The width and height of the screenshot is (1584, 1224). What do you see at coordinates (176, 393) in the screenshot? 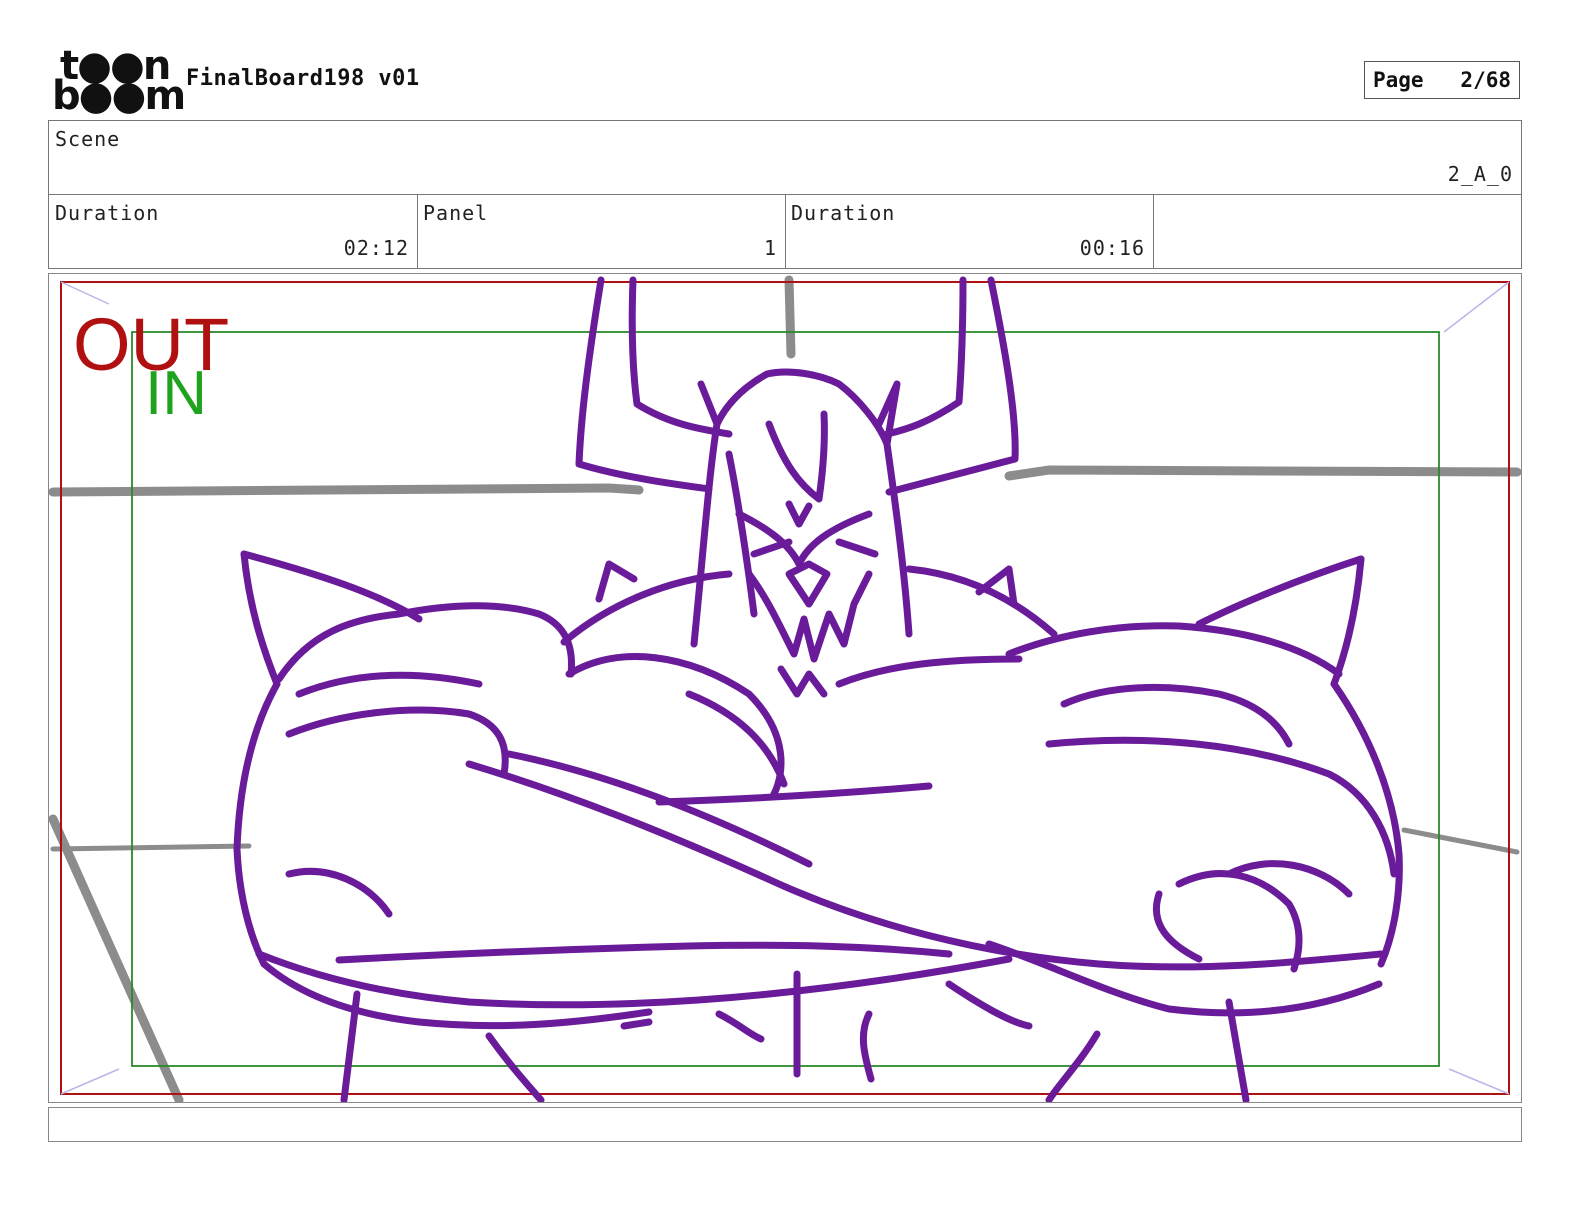
I see `in-label: IN` at bounding box center [176, 393].